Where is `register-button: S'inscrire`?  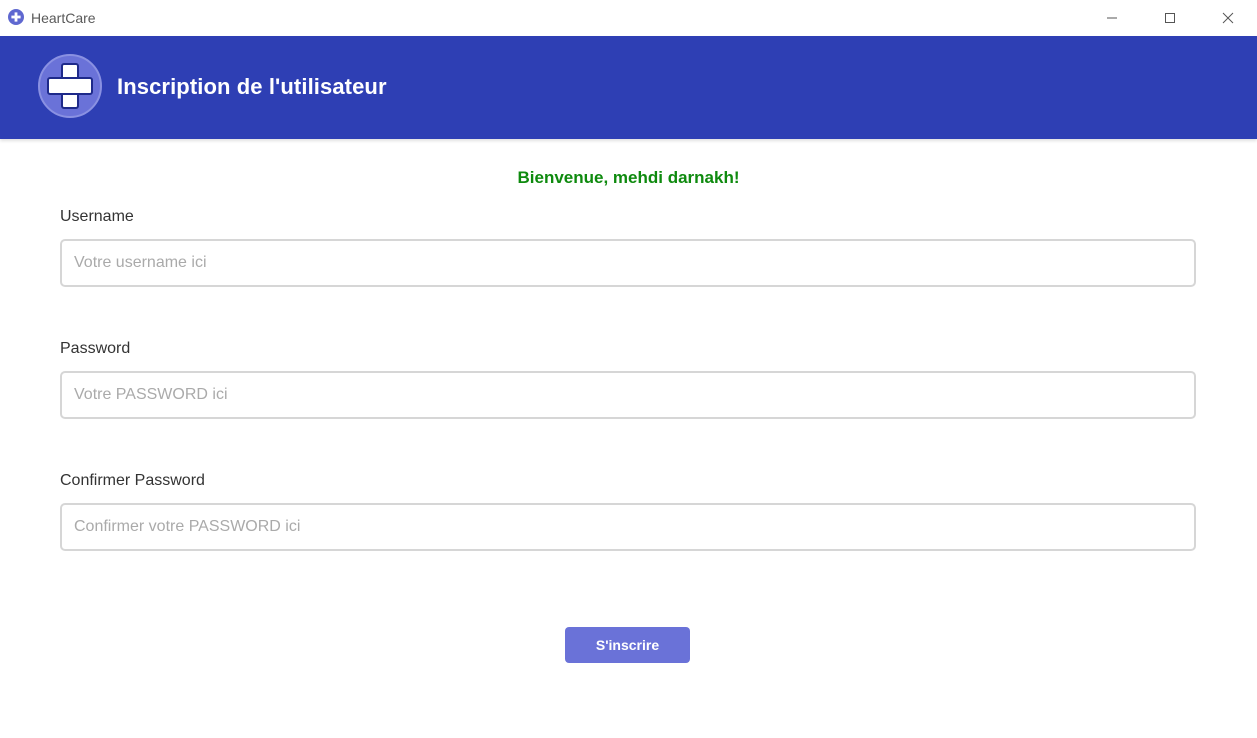 register-button: S'inscrire is located at coordinates (627, 645).